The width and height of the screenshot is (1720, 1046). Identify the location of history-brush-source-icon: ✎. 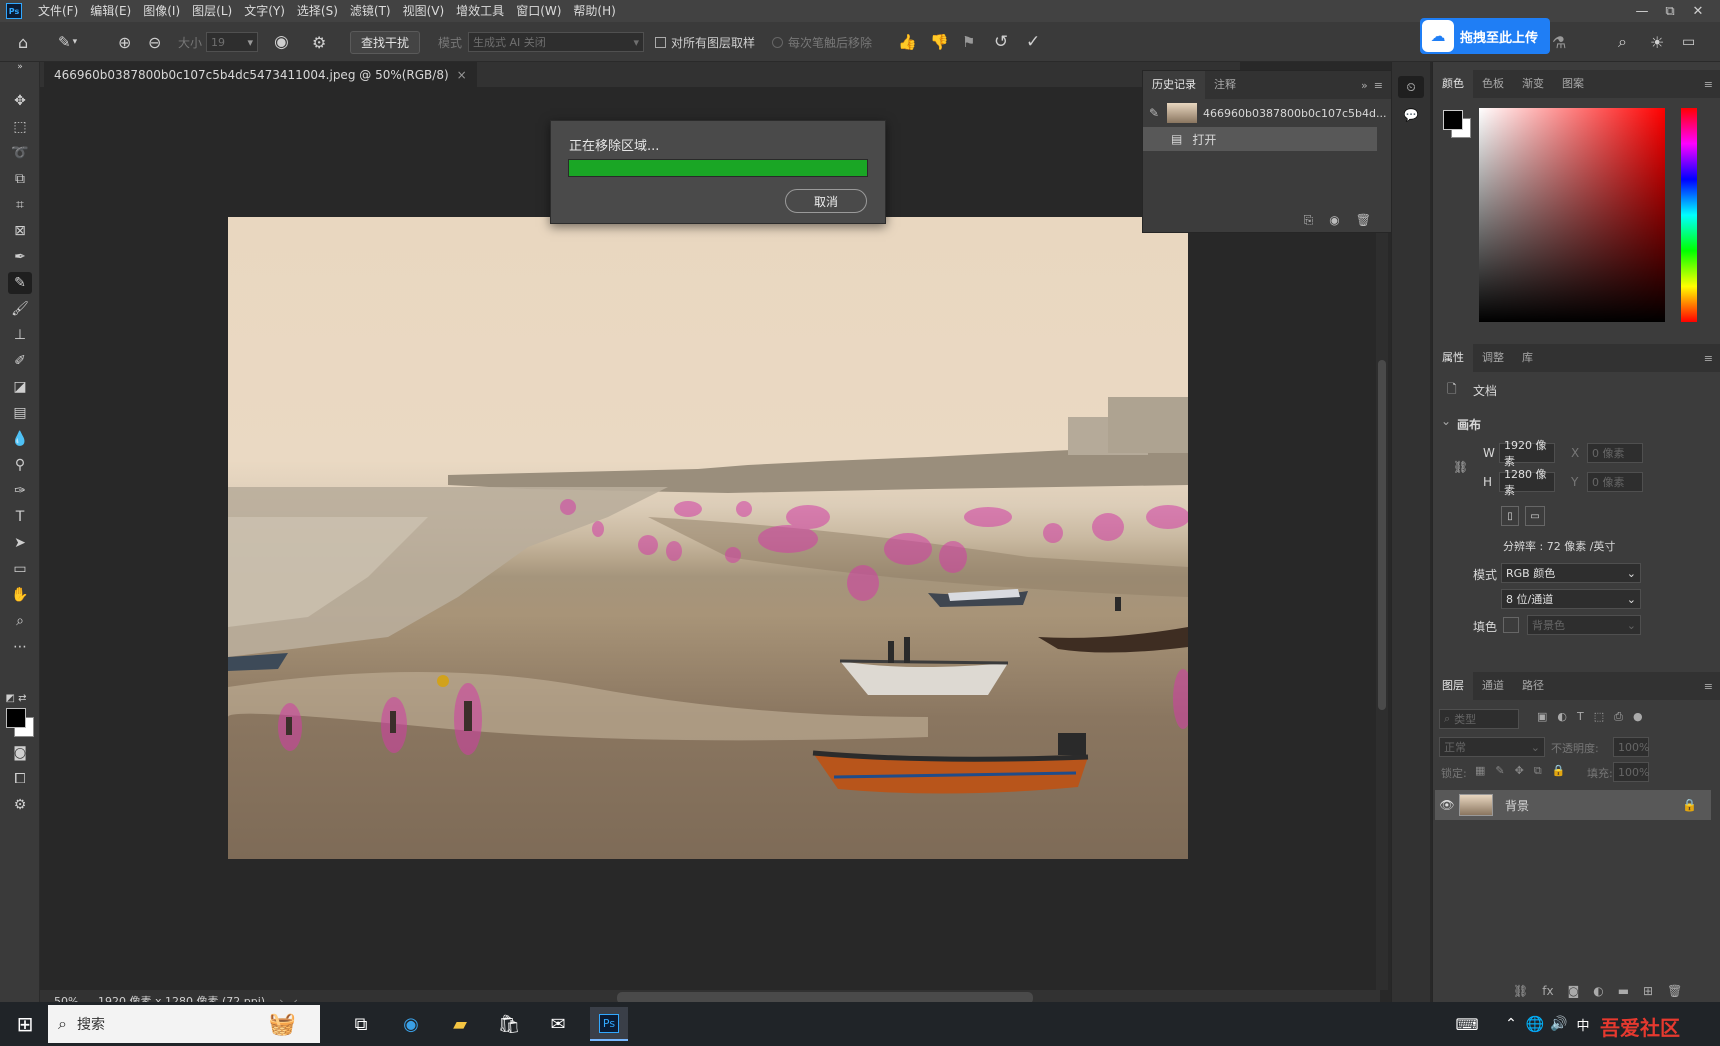
(1158, 113).